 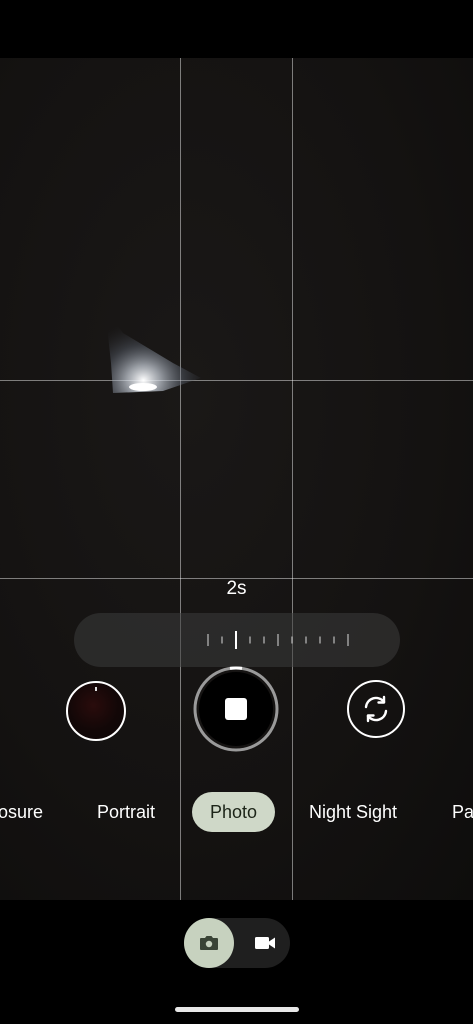 What do you see at coordinates (237, 1009) in the screenshot?
I see `home-indicator` at bounding box center [237, 1009].